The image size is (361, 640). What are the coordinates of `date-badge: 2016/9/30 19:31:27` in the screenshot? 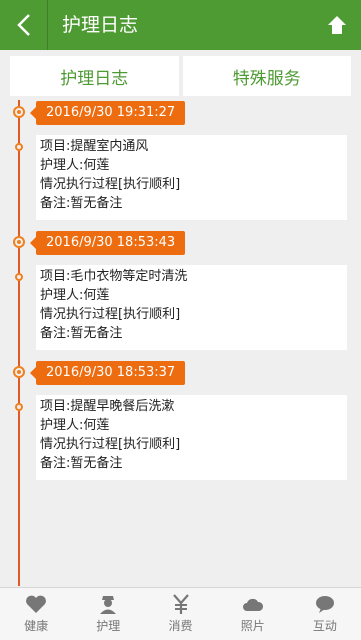 It's located at (107, 113).